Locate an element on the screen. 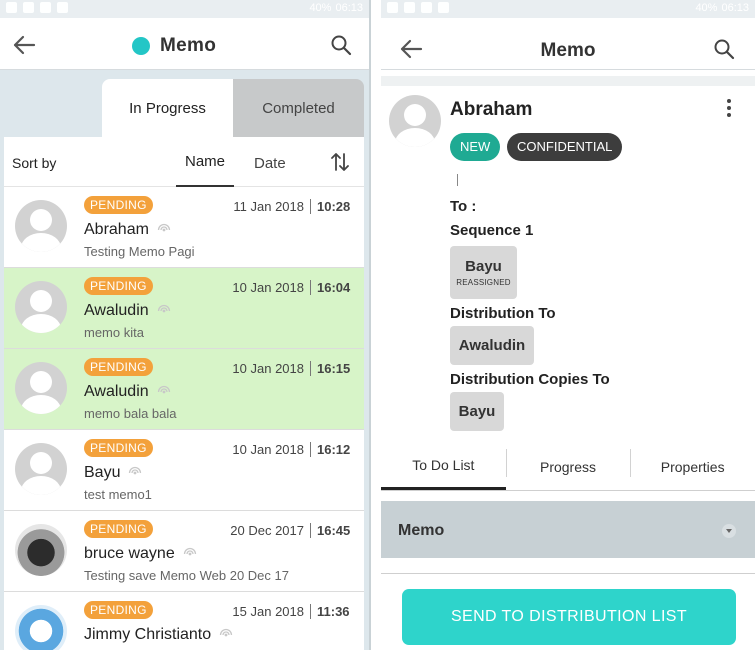  new-badge: NEW is located at coordinates (475, 147).